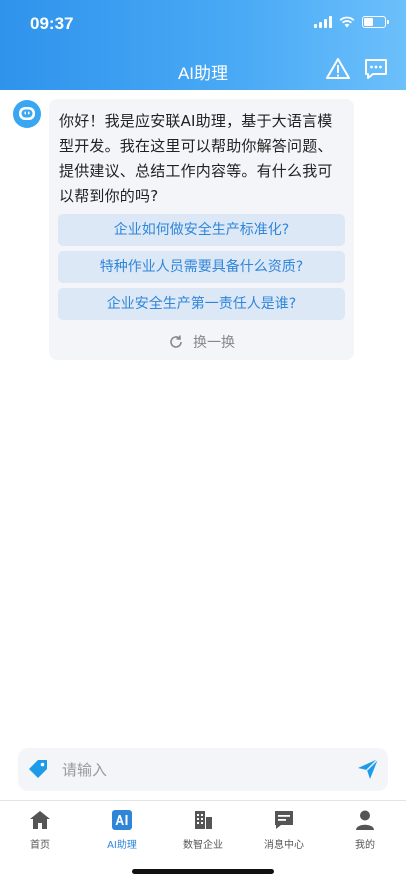  I want to click on tab-ai-assistant: AI助理, so click(122, 830).